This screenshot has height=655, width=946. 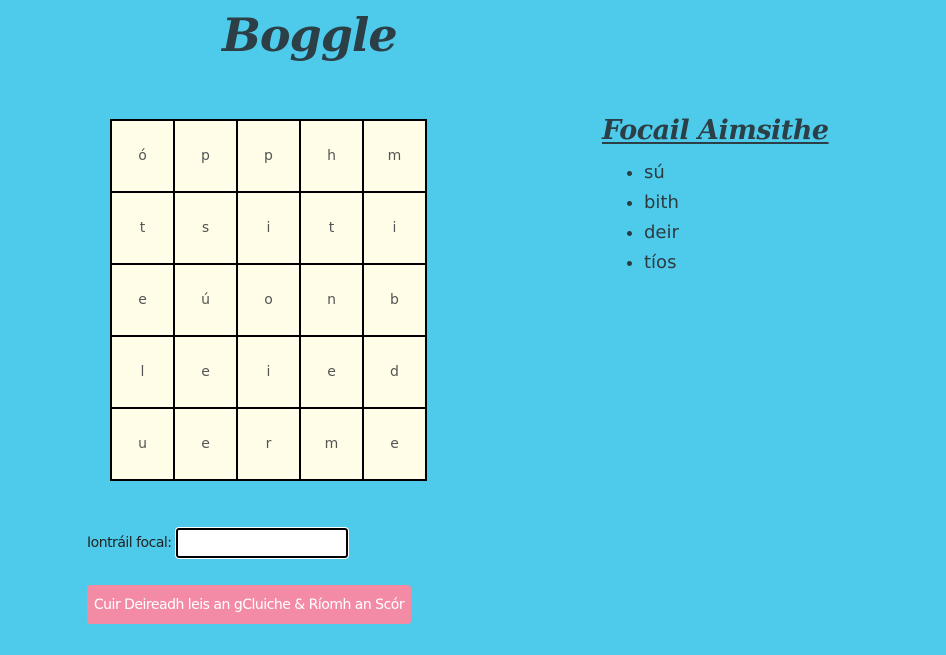 I want to click on board-row: ó p p h m, so click(x=268, y=156).